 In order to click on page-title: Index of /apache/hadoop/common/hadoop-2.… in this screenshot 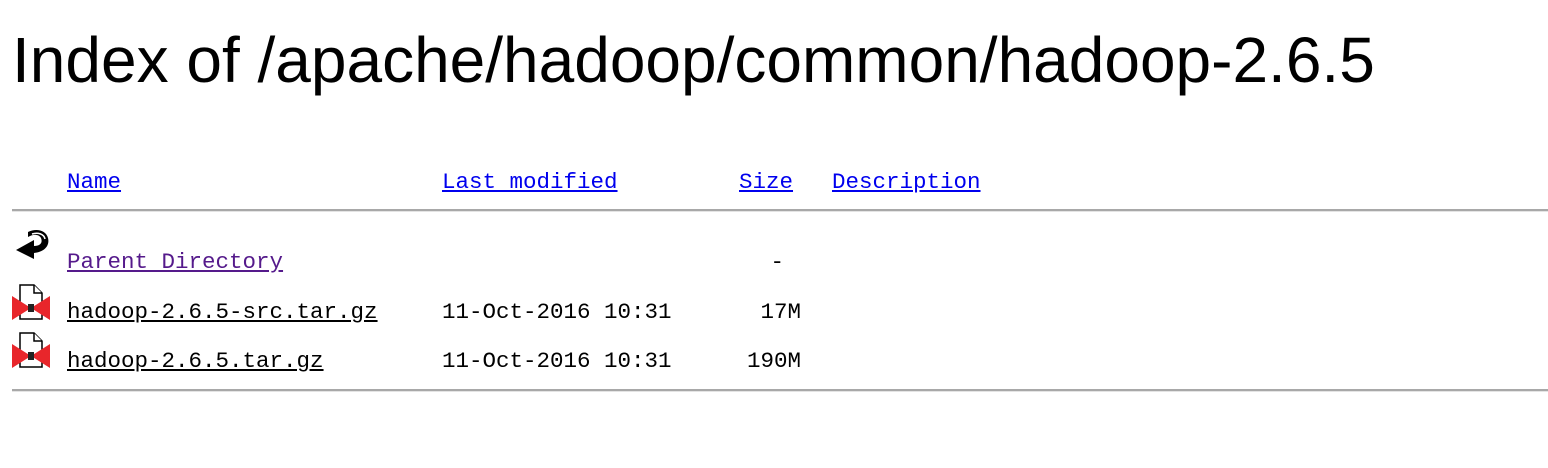, I will do `click(693, 60)`.